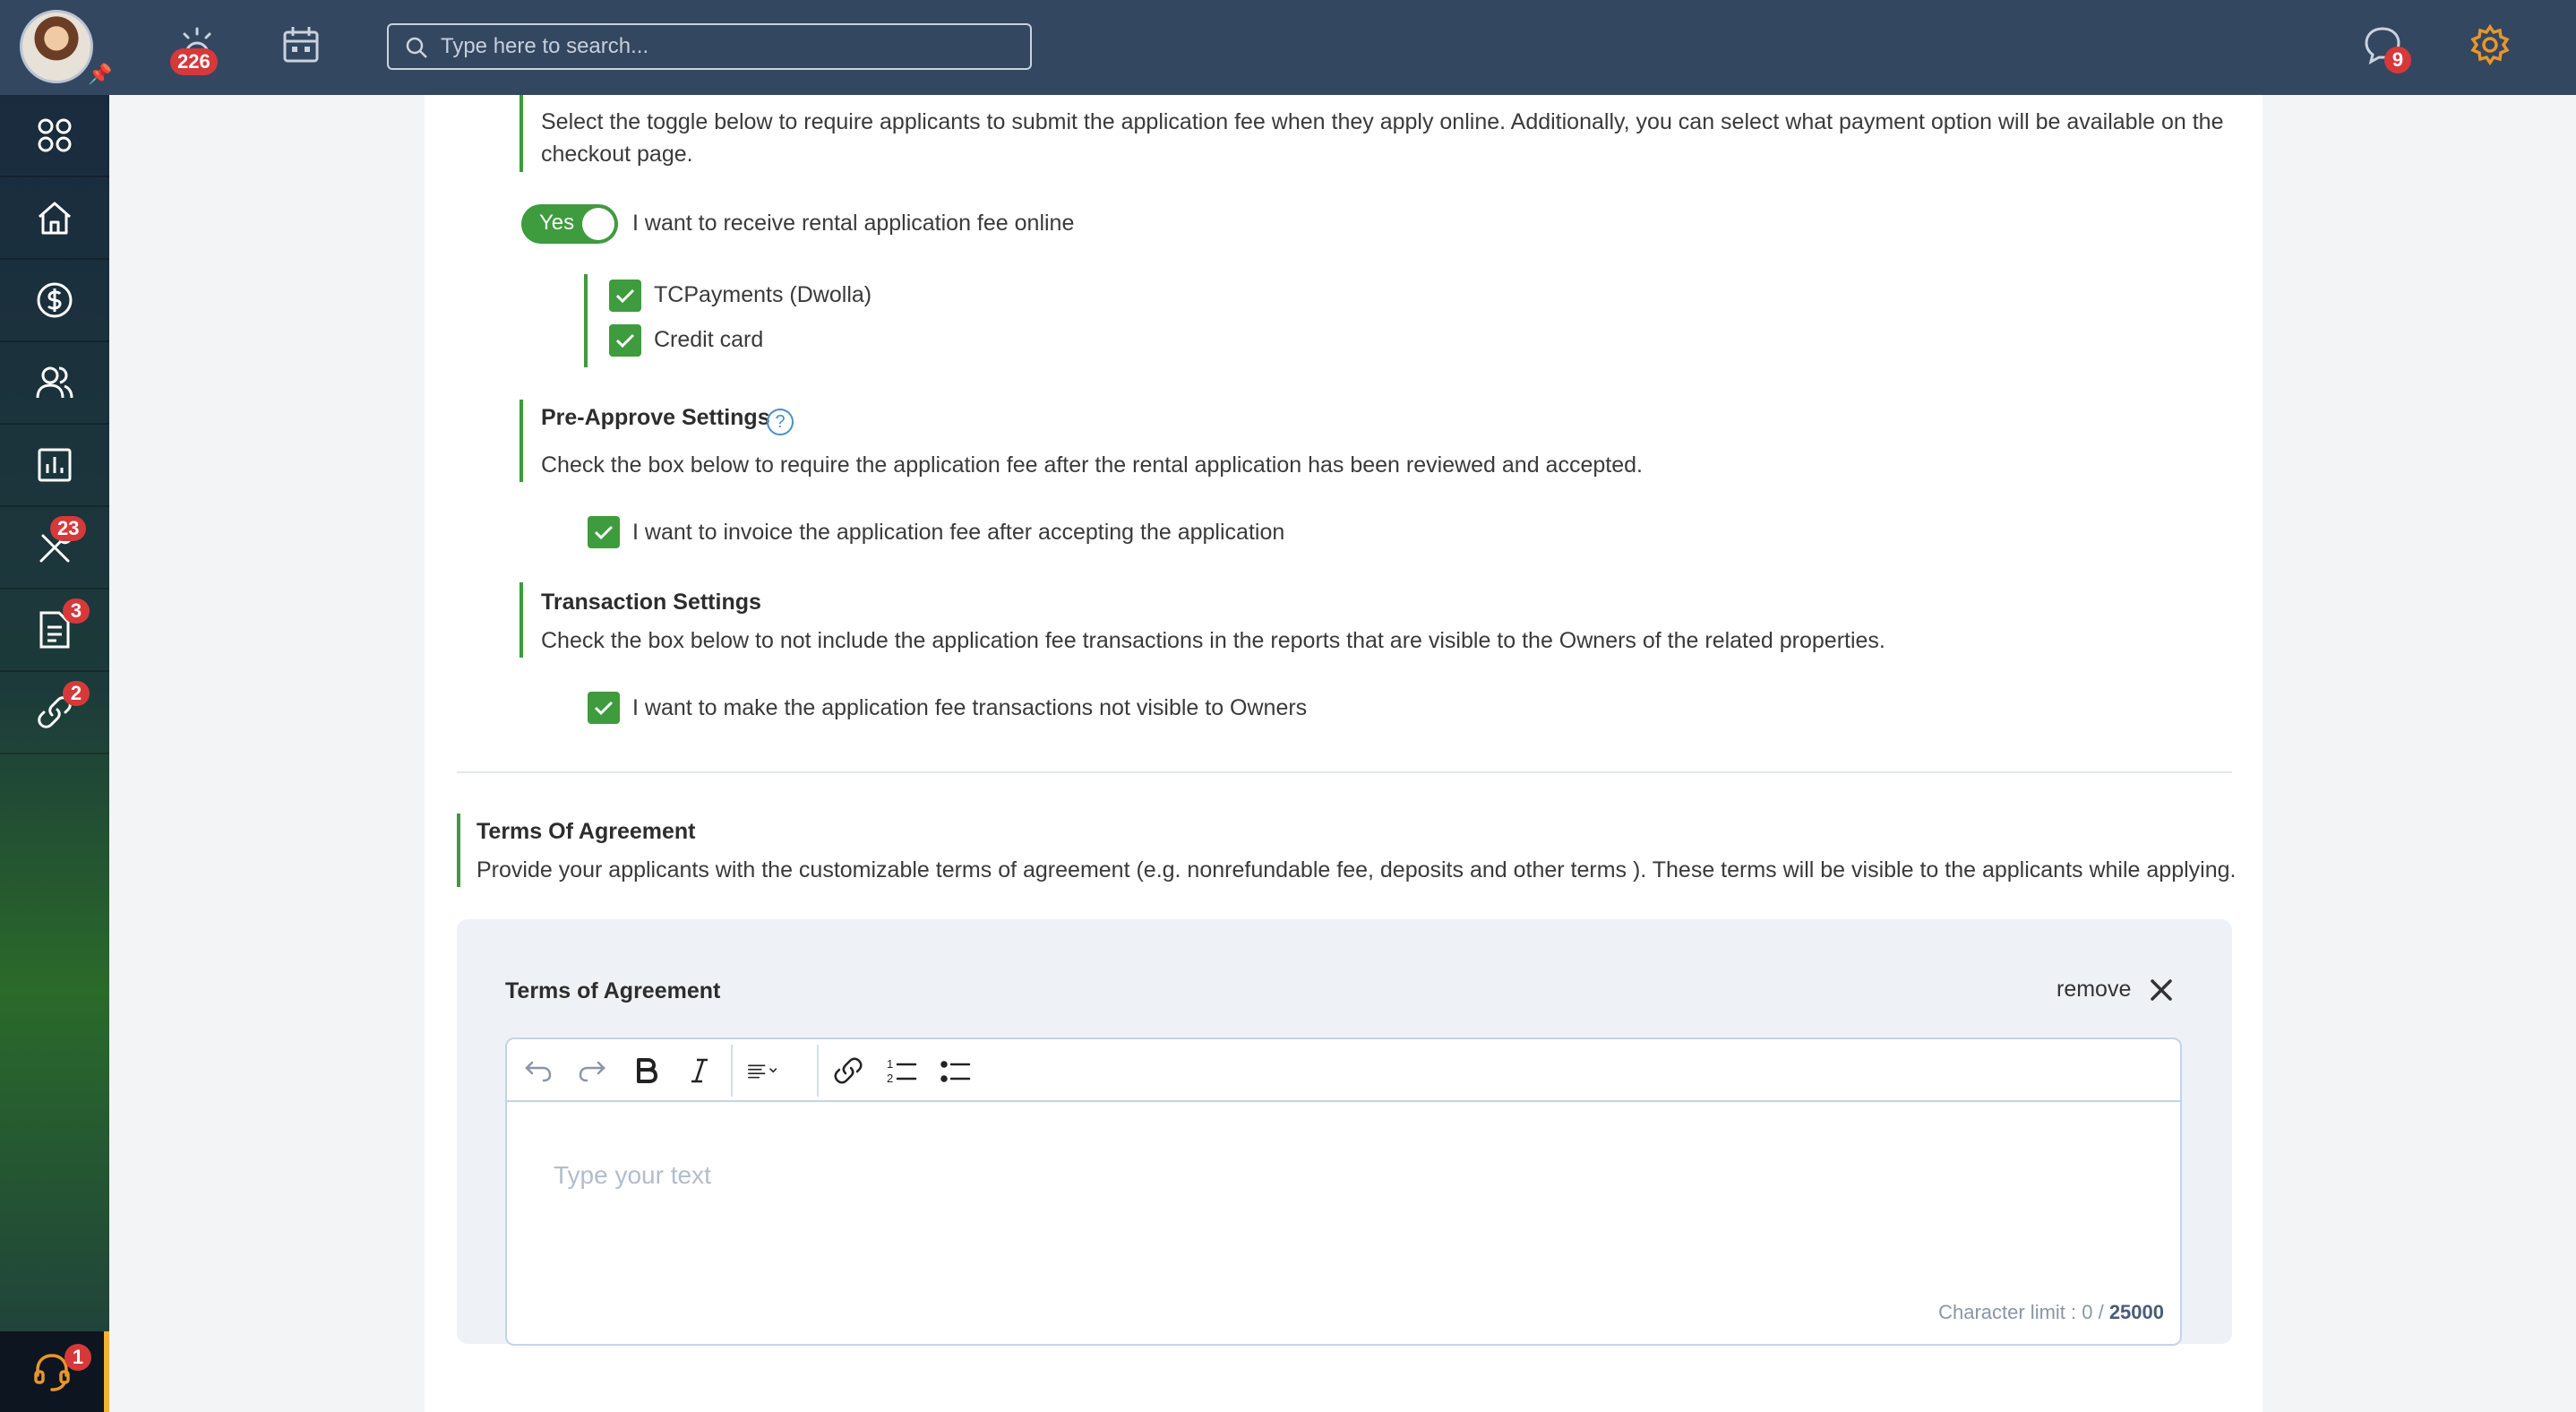 The image size is (2576, 1412). I want to click on sidebar-item-dashboard, so click(54, 136).